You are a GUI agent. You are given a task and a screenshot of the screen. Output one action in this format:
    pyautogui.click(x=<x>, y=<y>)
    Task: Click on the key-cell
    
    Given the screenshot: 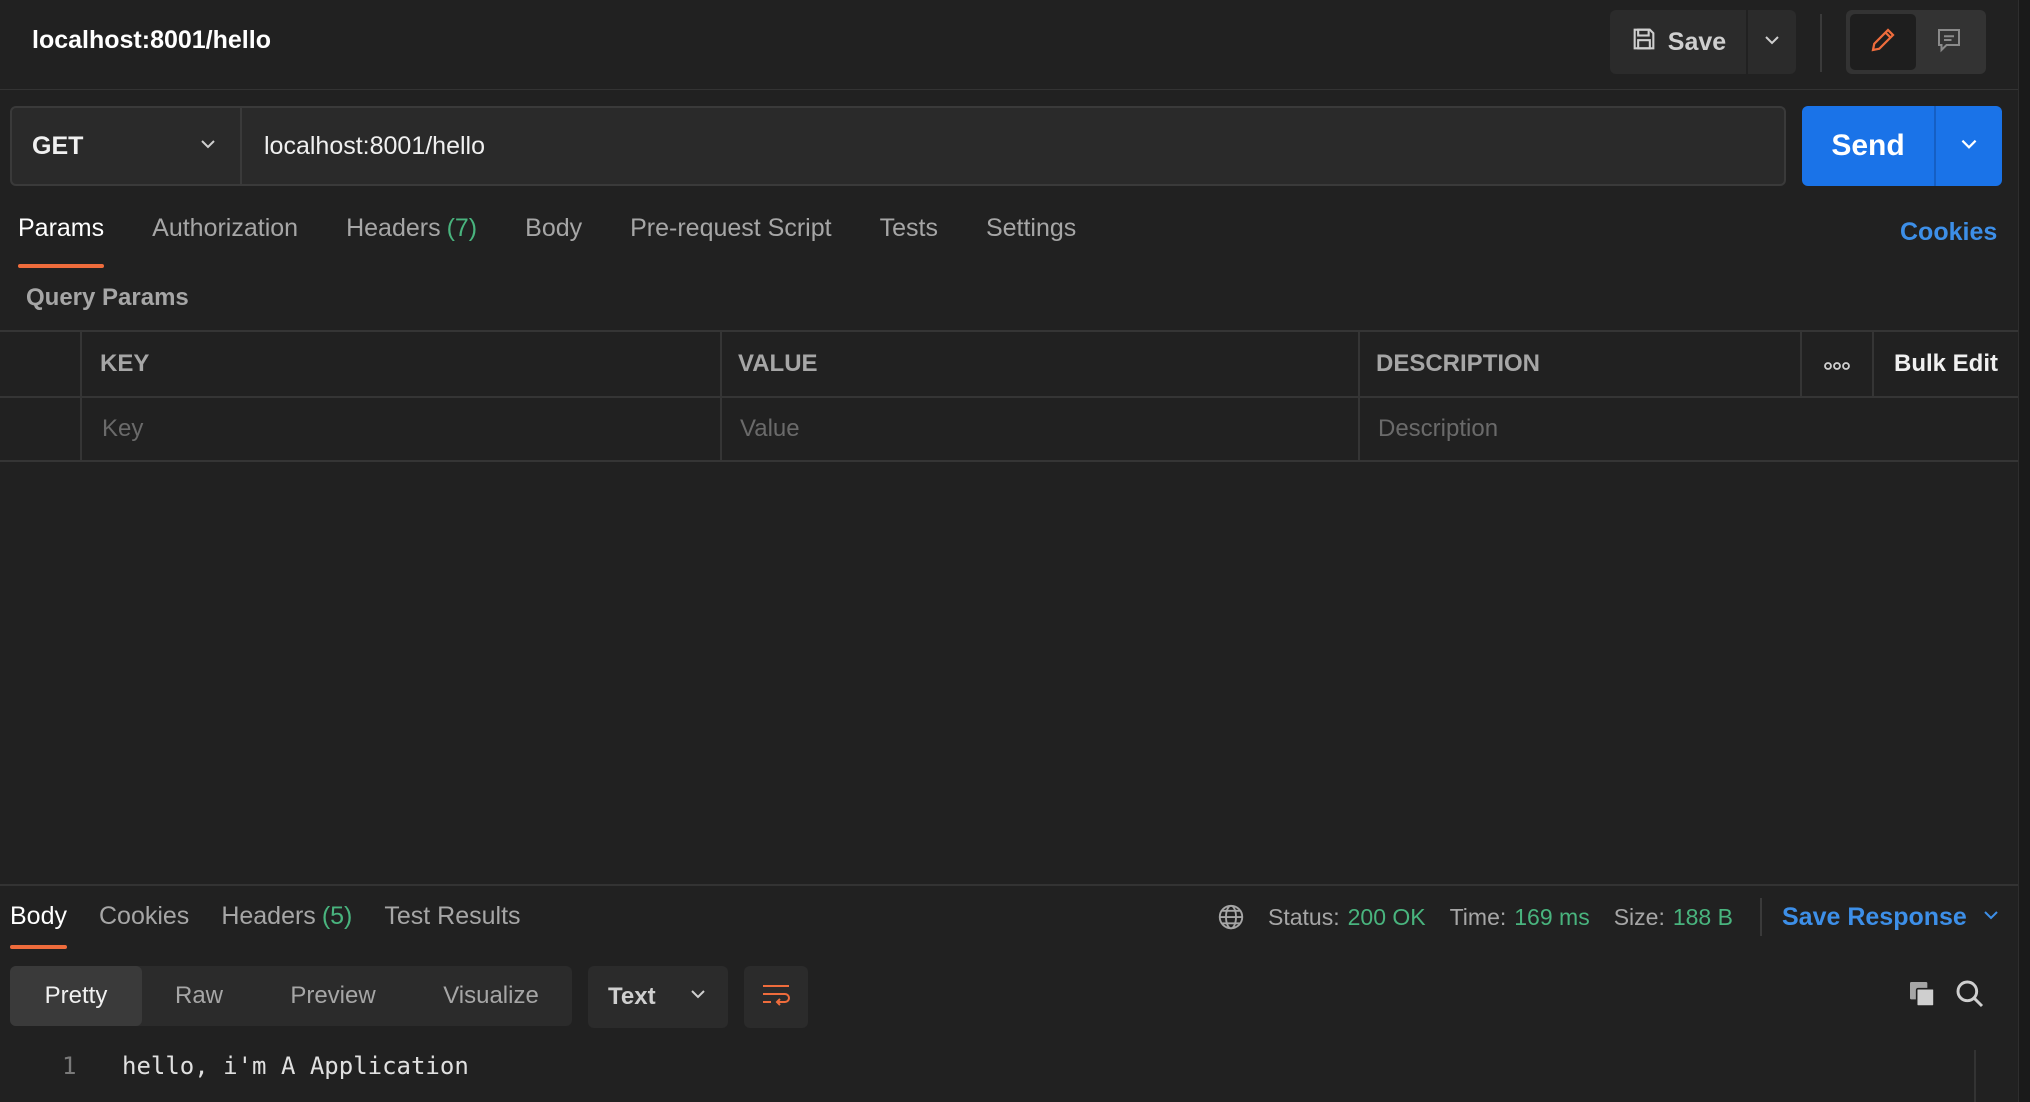 What is the action you would take?
    pyautogui.click(x=402, y=429)
    